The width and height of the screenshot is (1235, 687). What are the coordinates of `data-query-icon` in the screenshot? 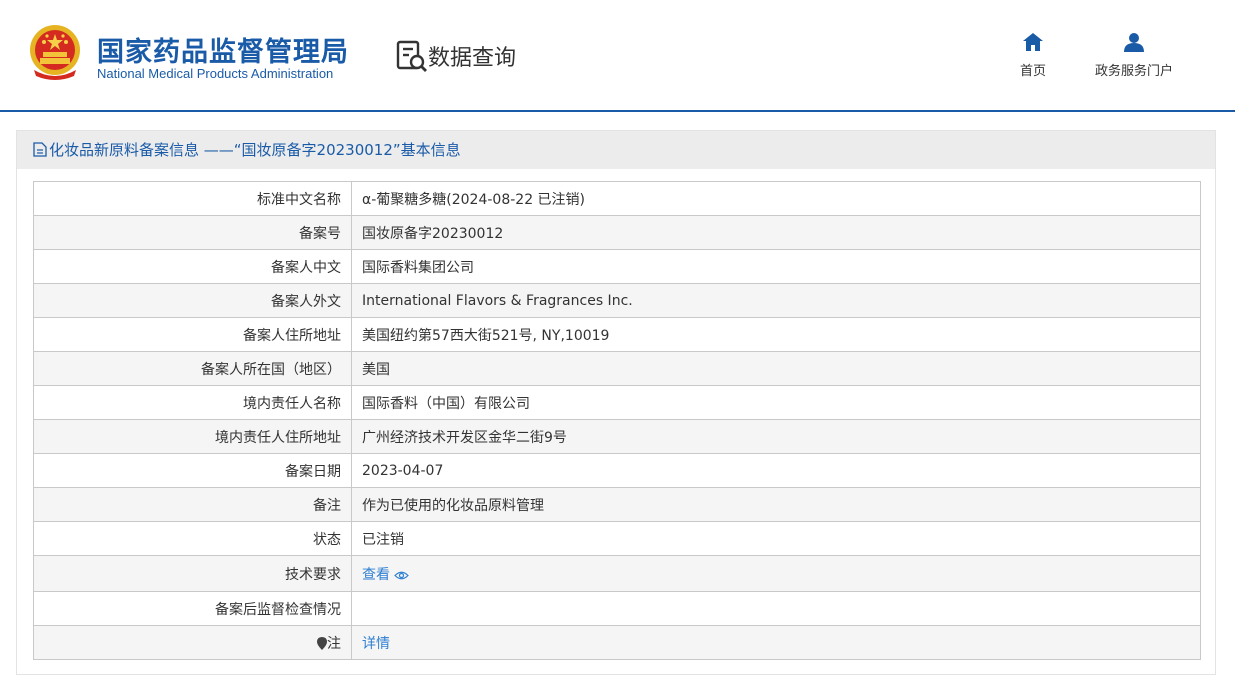 It's located at (411, 56).